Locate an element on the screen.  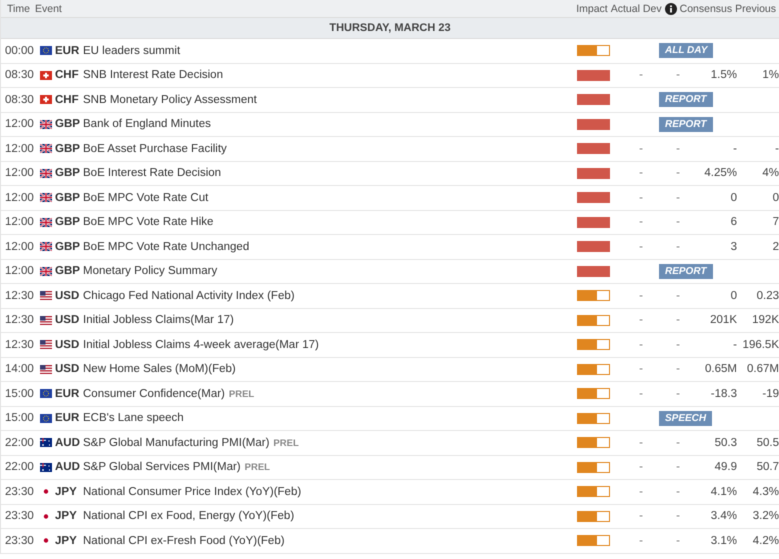
event-name: S&P Global Services PMI(Mar) is located at coordinates (162, 467).